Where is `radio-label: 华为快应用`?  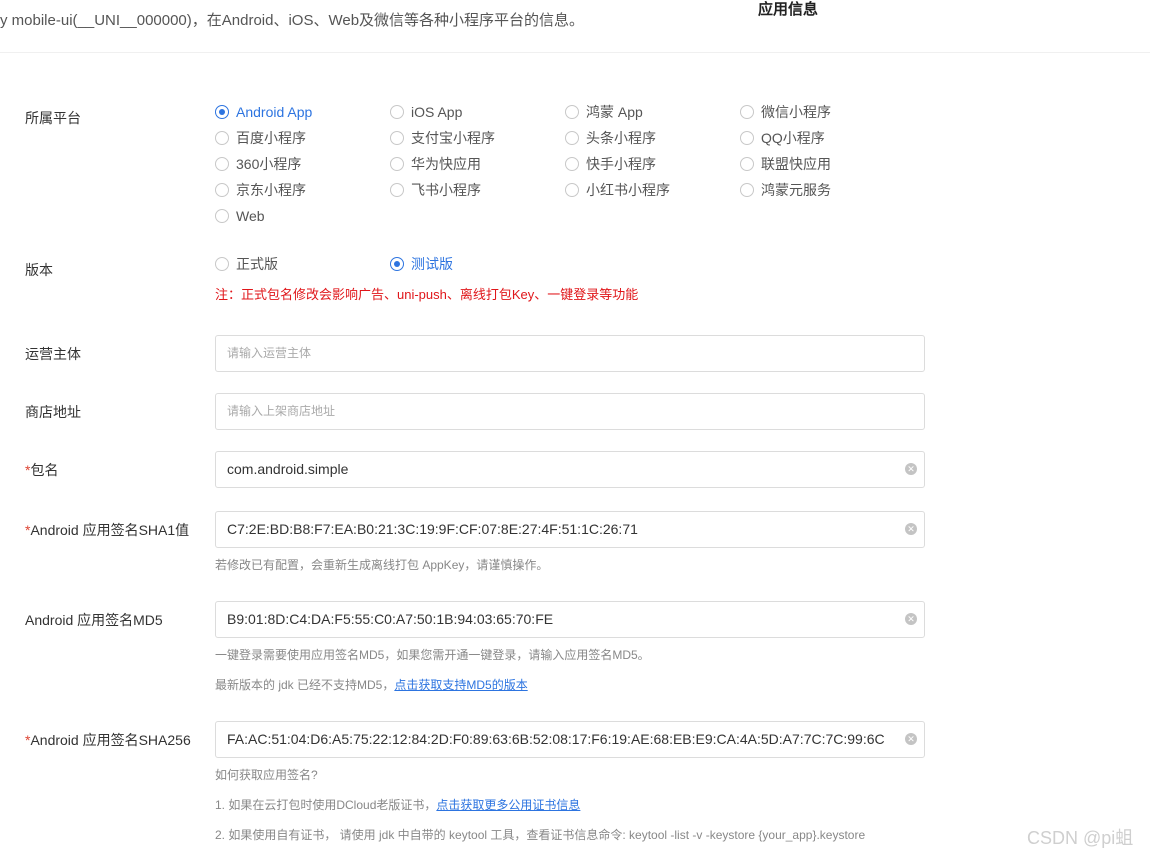
radio-label: 华为快应用 is located at coordinates (446, 164).